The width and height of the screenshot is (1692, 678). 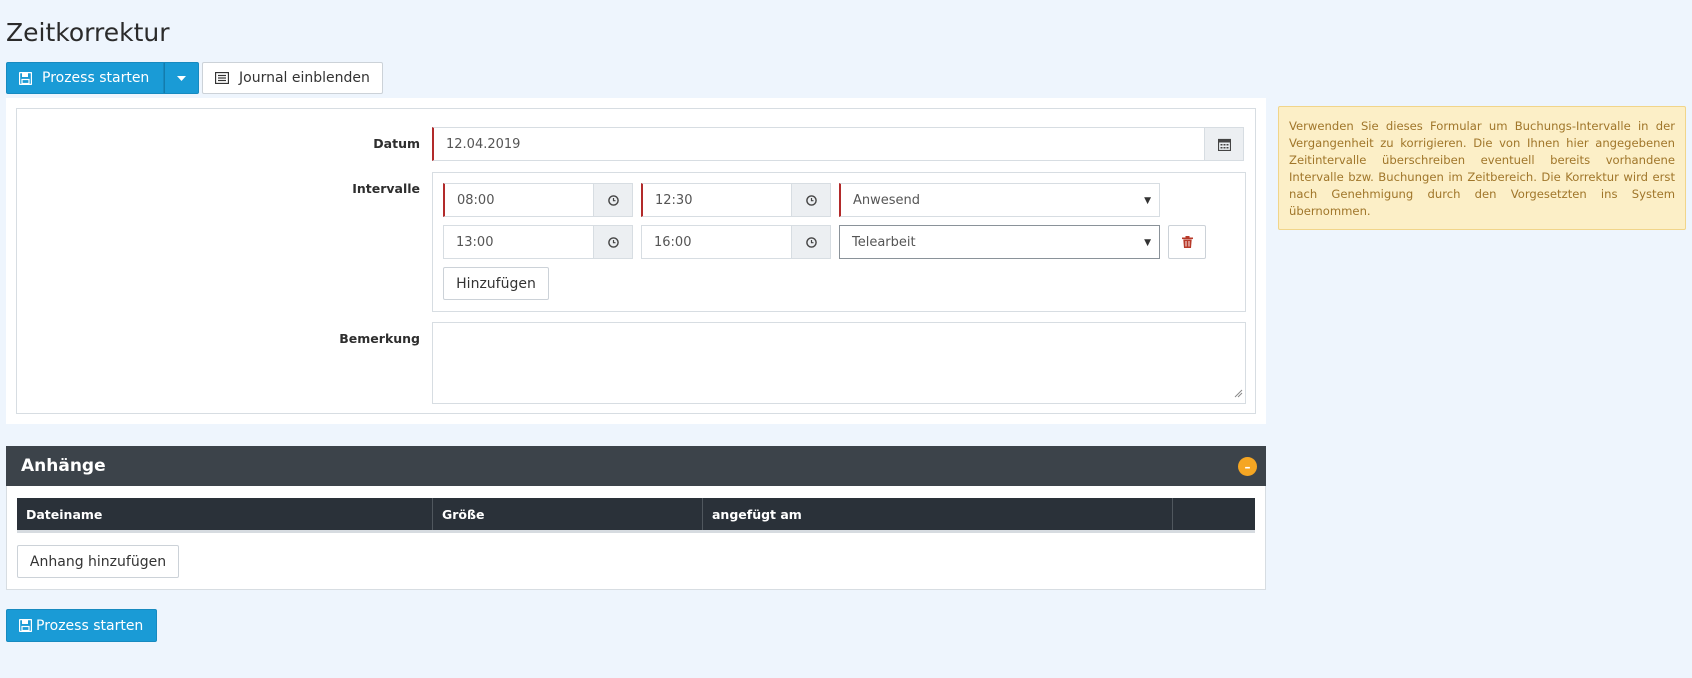 I want to click on attachments-header: Anhänge –, so click(x=636, y=466).